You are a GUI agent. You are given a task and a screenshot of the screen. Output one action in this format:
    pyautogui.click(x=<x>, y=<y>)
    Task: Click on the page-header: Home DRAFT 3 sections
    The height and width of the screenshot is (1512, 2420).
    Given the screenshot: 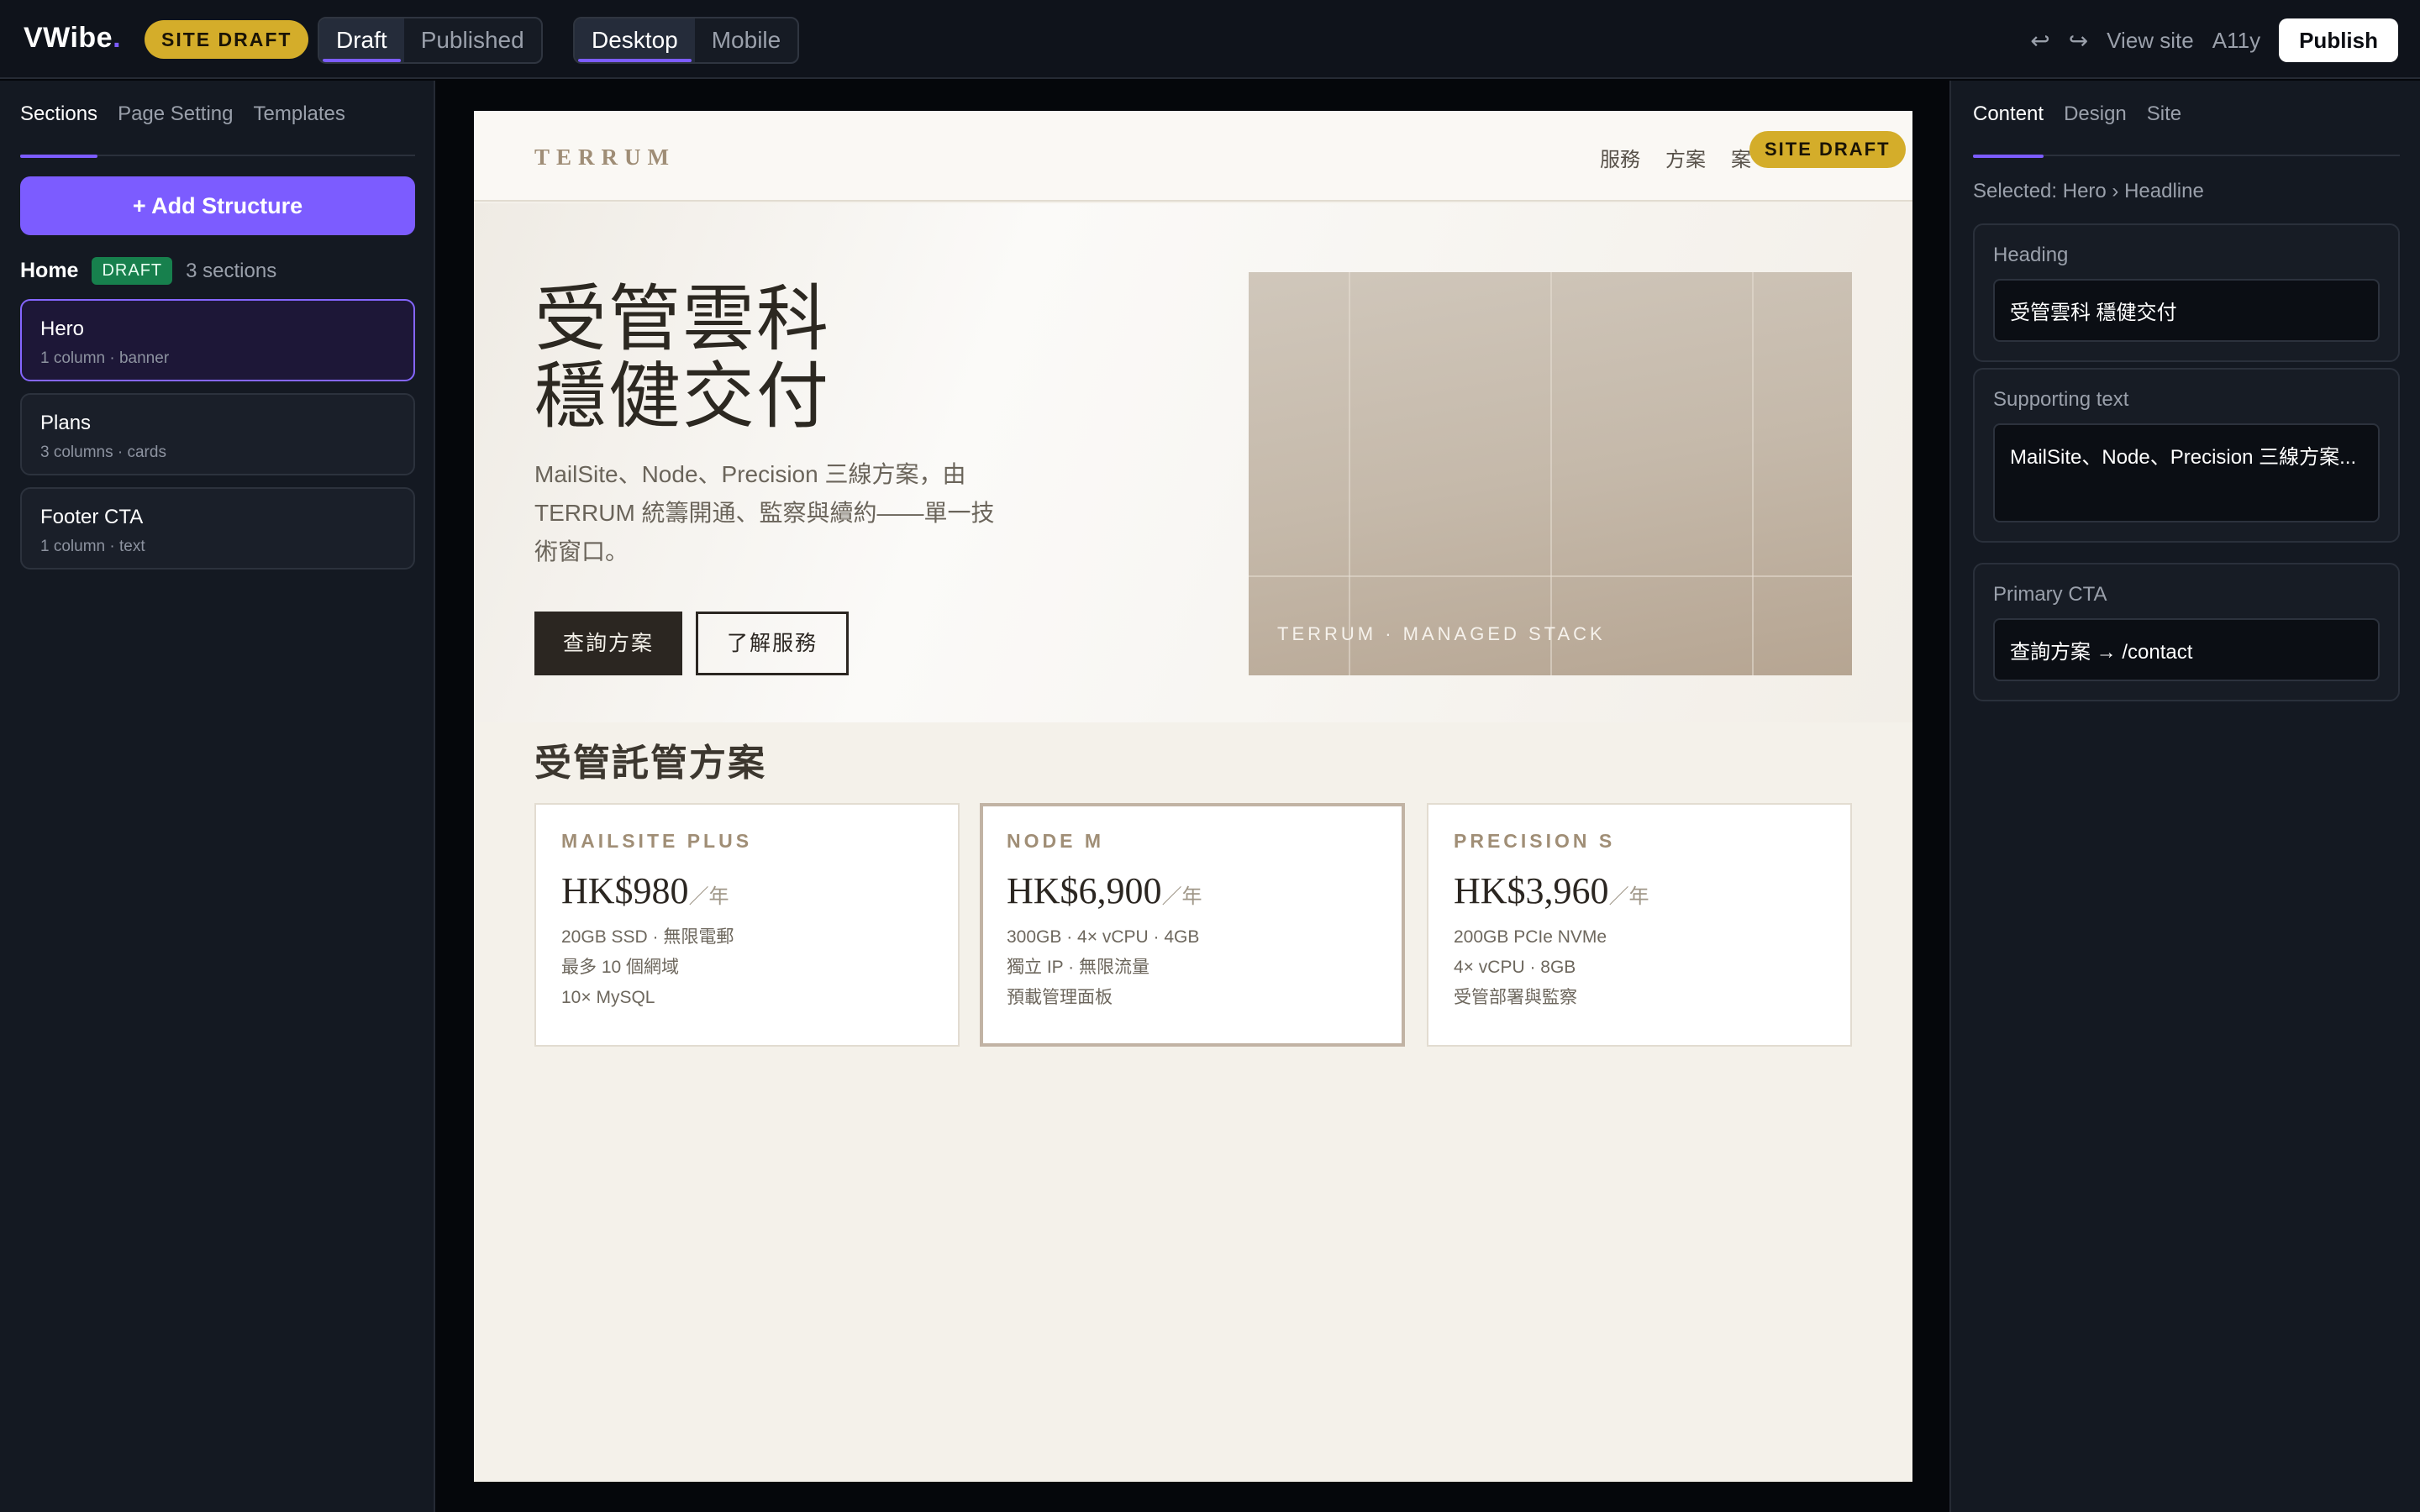 What is the action you would take?
    pyautogui.click(x=148, y=271)
    